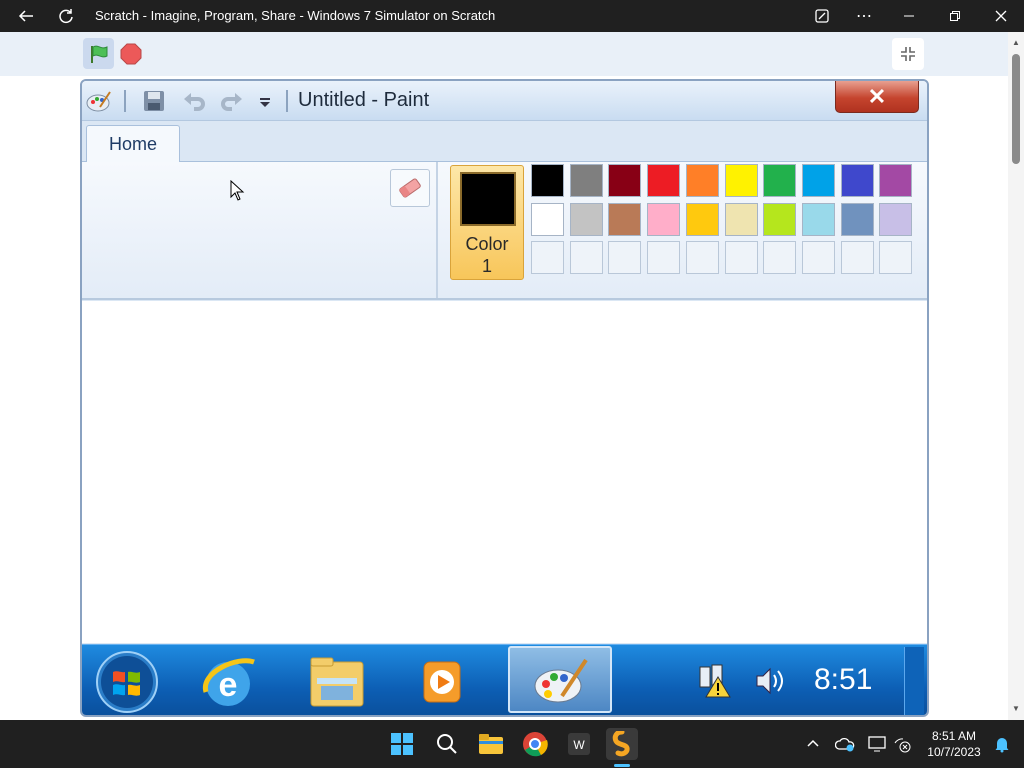 This screenshot has height=768, width=1024. What do you see at coordinates (447, 744) in the screenshot?
I see `search-icon` at bounding box center [447, 744].